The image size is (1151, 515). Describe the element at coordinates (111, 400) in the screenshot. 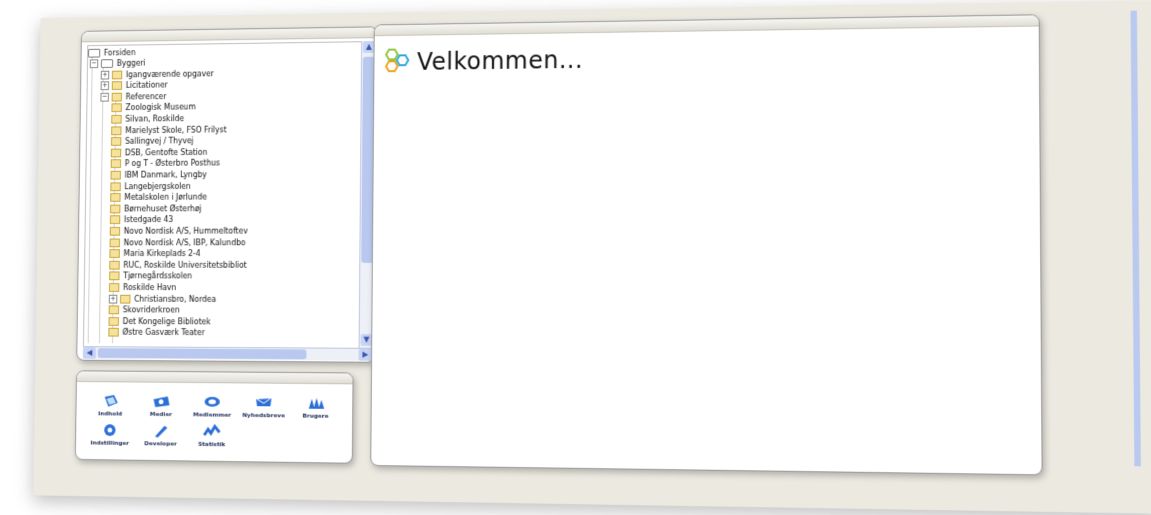

I see `content-icon` at that location.